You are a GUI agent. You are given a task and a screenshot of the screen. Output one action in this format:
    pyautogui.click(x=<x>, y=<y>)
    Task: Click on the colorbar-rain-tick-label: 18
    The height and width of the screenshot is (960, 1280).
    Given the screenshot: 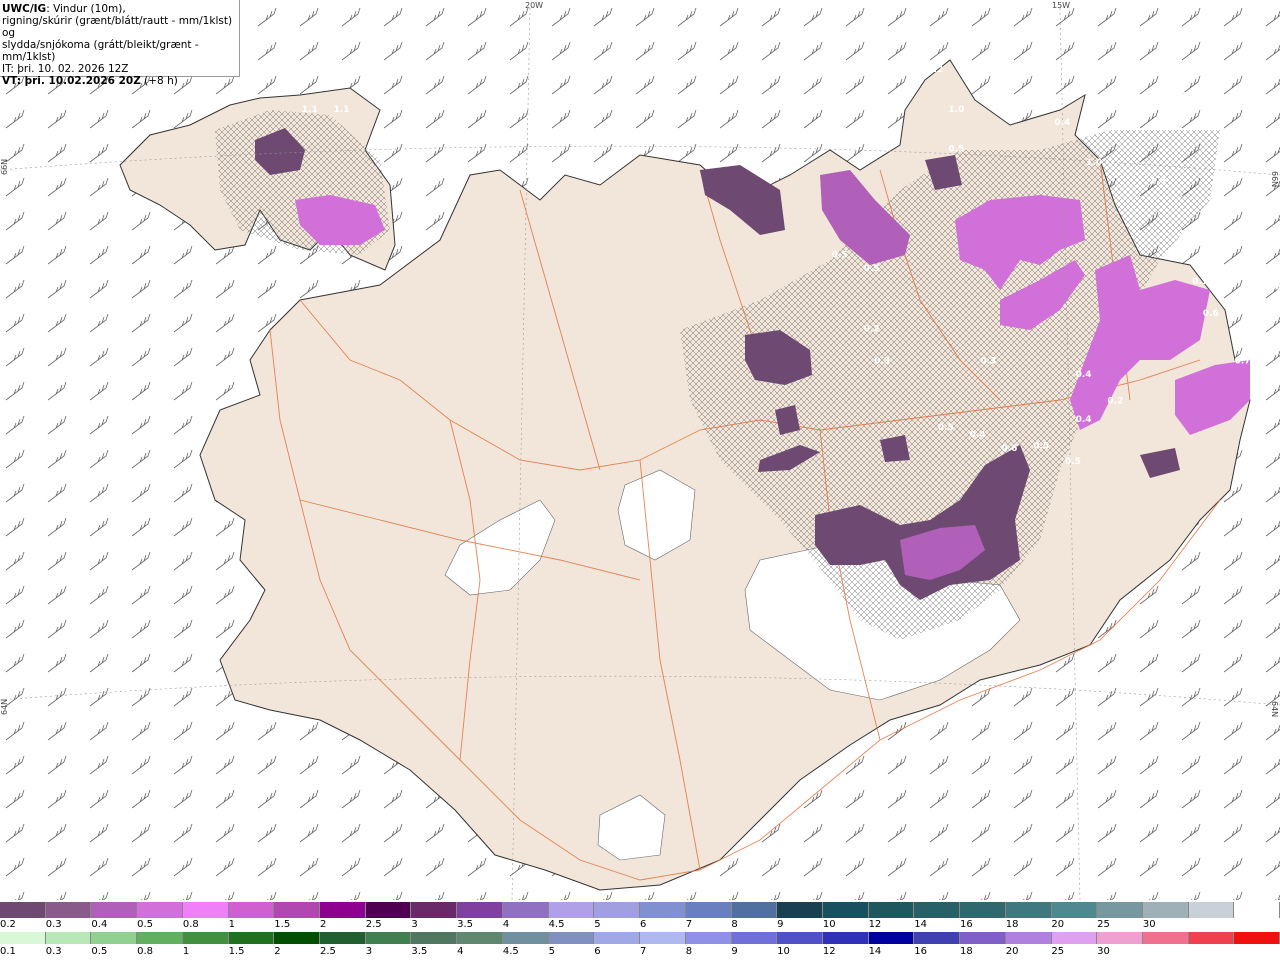 What is the action you would take?
    pyautogui.click(x=966, y=951)
    